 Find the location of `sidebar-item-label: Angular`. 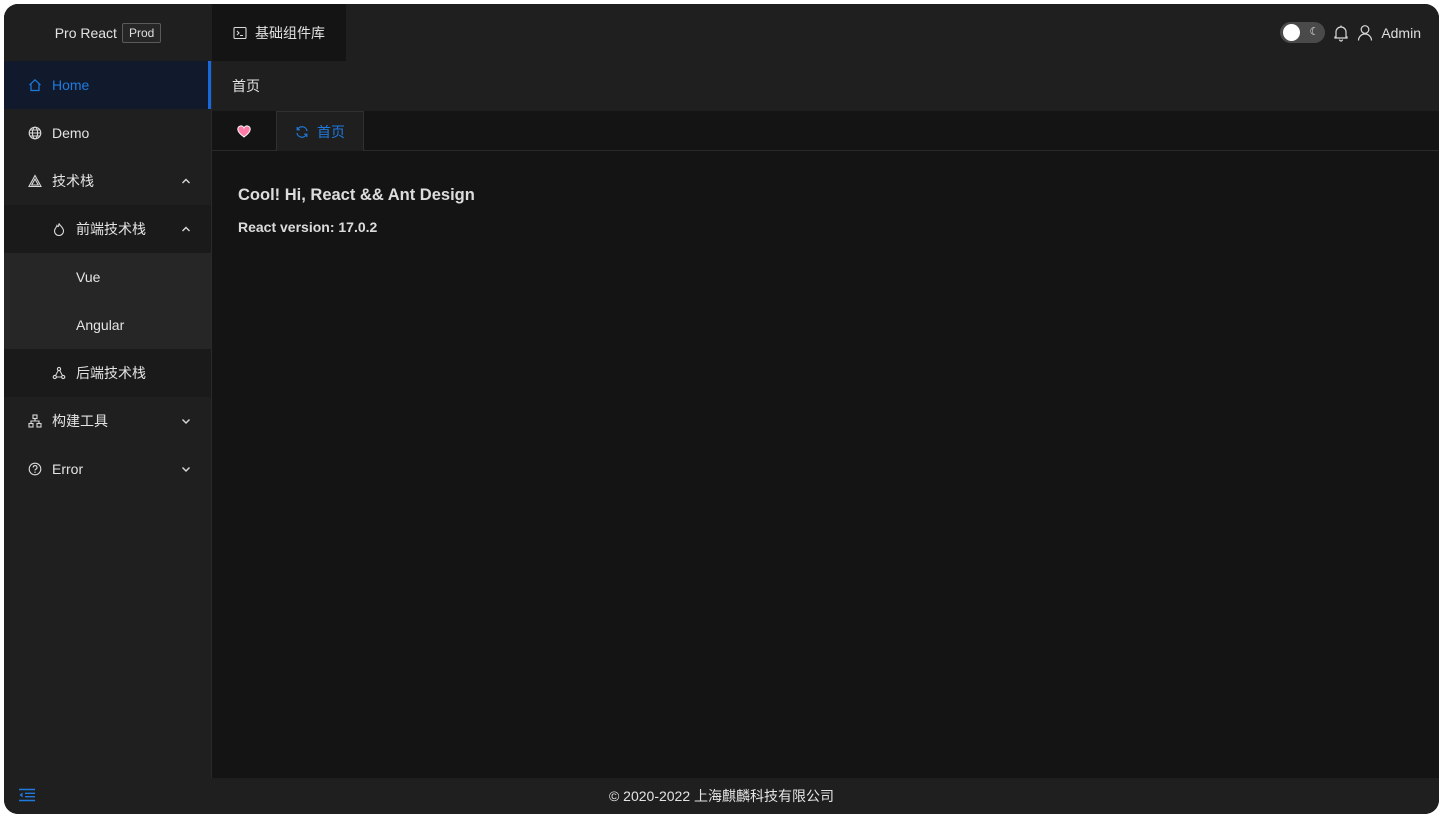

sidebar-item-label: Angular is located at coordinates (100, 325).